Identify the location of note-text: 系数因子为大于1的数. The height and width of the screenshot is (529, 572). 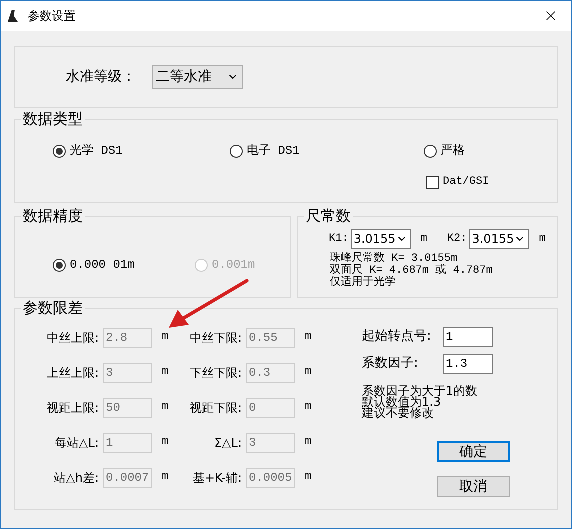
(420, 391).